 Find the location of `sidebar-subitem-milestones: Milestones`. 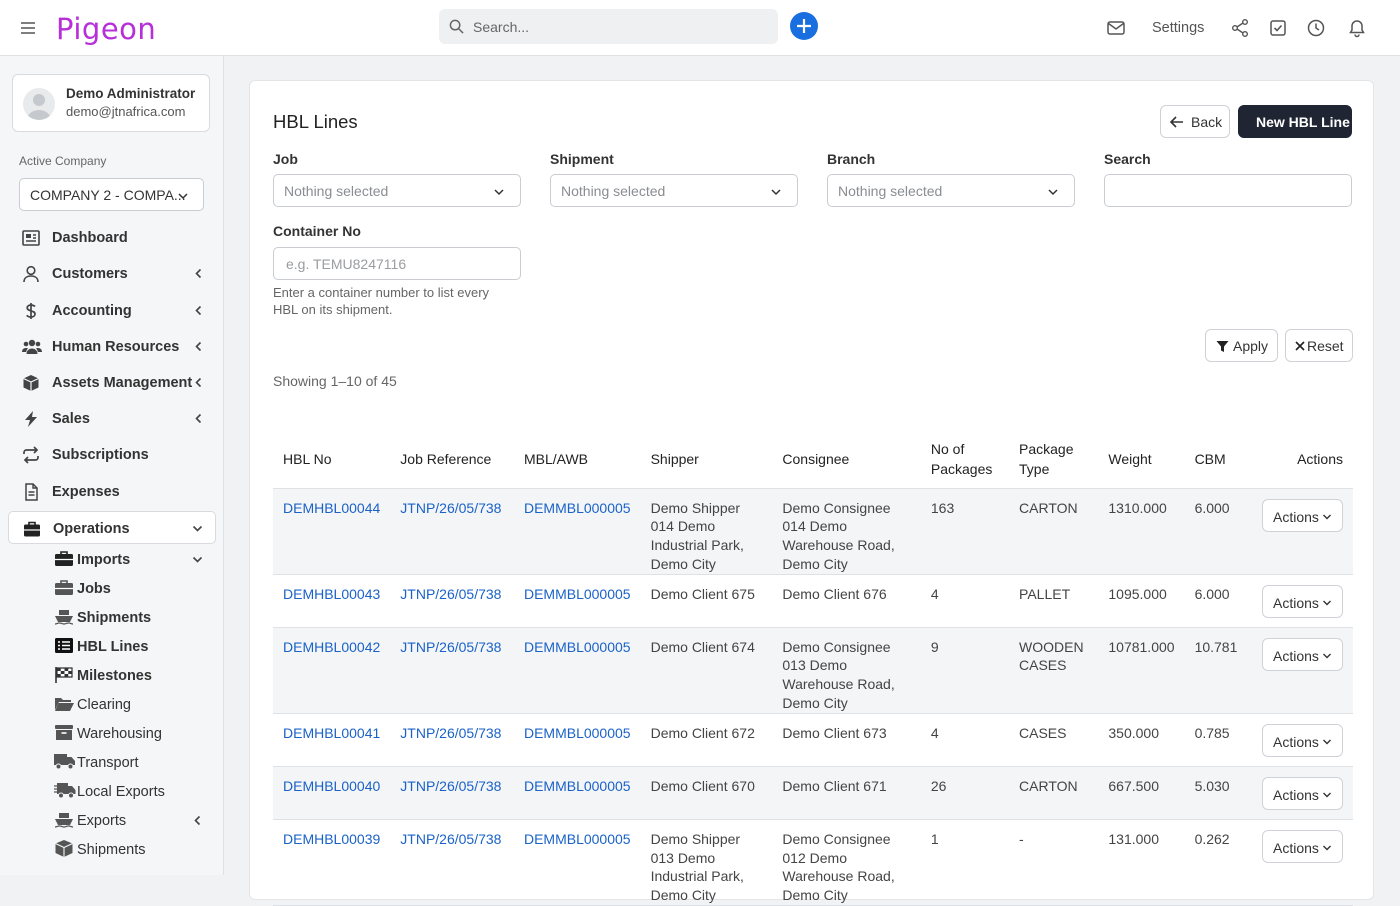

sidebar-subitem-milestones: Milestones is located at coordinates (134, 675).